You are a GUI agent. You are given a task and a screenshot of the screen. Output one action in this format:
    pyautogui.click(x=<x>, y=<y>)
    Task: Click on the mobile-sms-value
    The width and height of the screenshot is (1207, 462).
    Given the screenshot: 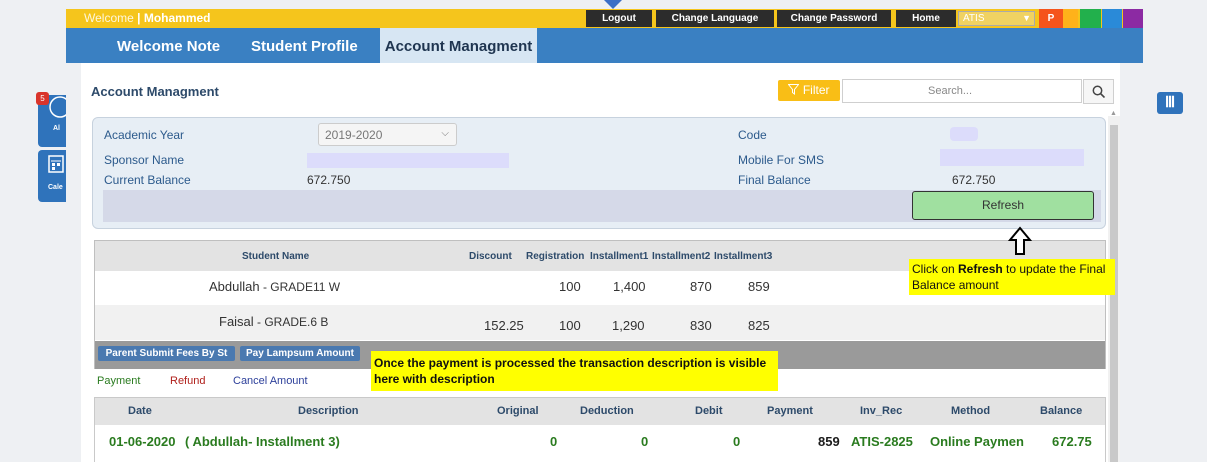 What is the action you would take?
    pyautogui.click(x=1012, y=157)
    